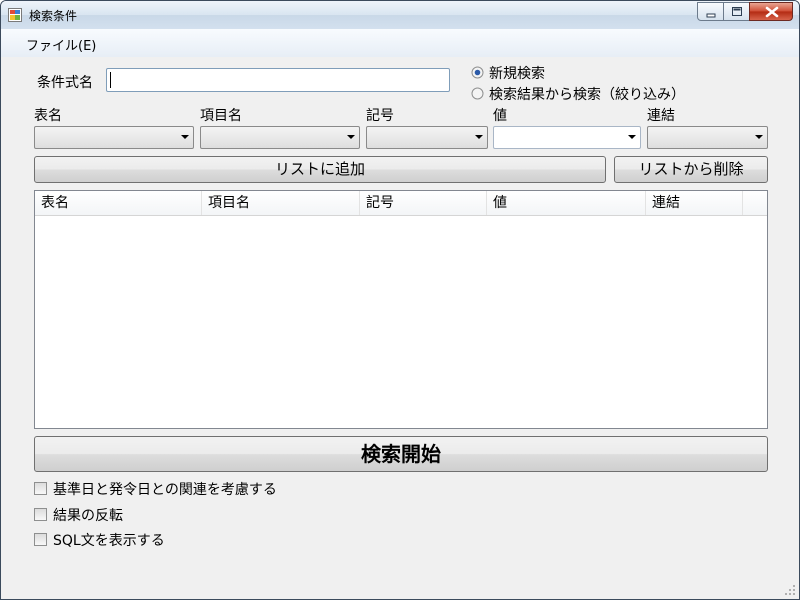 This screenshot has width=800, height=600. I want to click on symbol-label: 記号, so click(380, 116).